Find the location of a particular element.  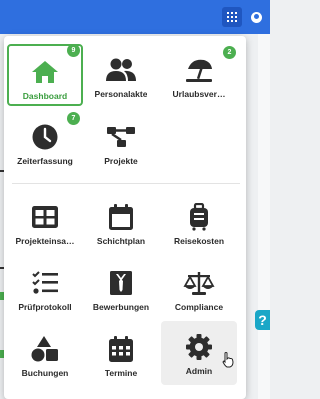

app-tile-label: Projekte is located at coordinates (121, 161).